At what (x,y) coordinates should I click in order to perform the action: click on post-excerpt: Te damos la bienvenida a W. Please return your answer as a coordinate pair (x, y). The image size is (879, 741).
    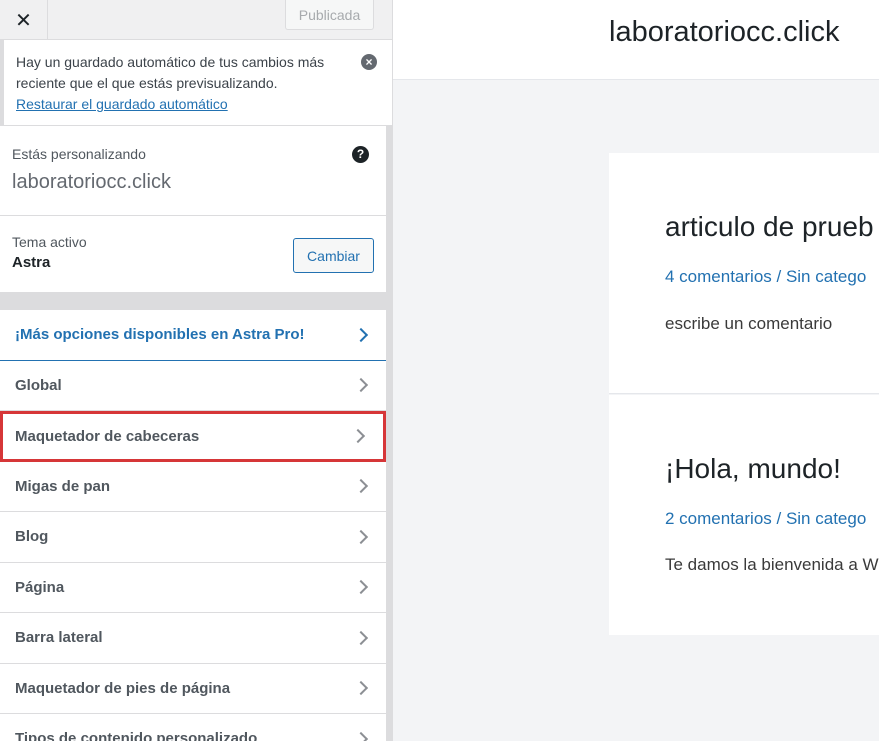
    Looking at the image, I should click on (772, 564).